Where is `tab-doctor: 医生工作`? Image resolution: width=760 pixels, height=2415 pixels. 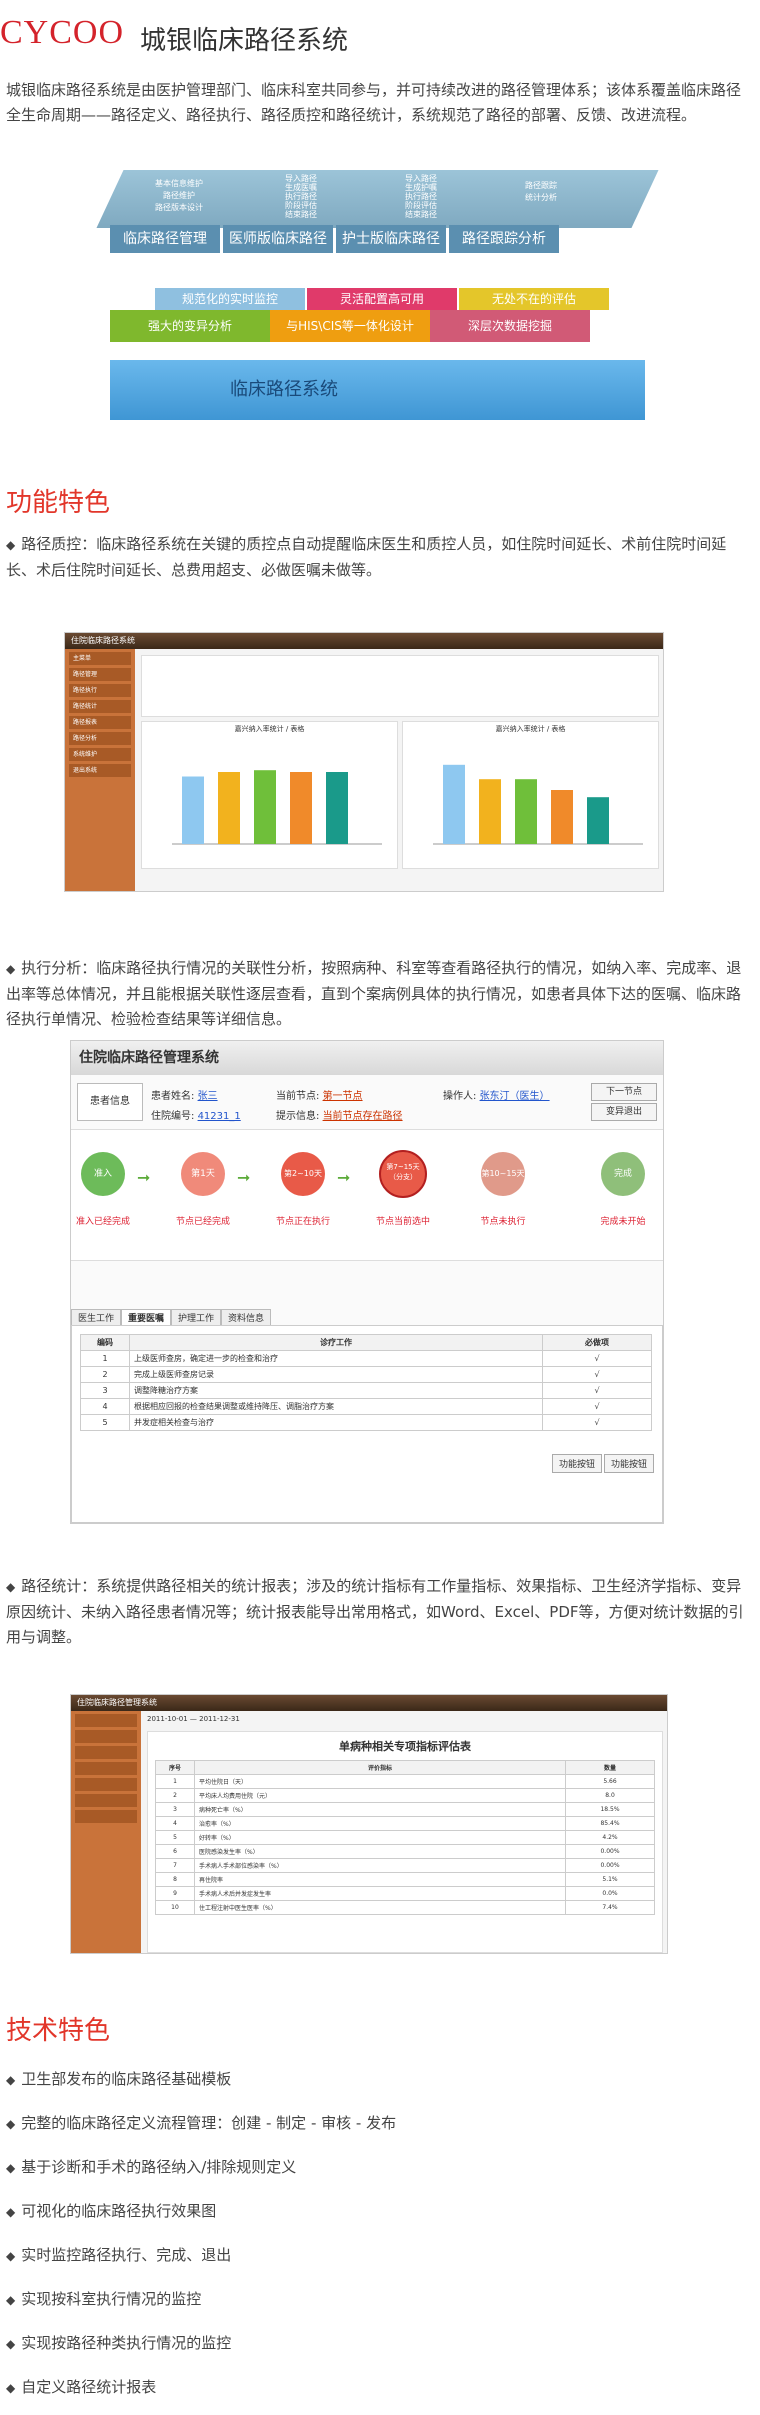
tab-doctor: 医生工作 is located at coordinates (96, 1317).